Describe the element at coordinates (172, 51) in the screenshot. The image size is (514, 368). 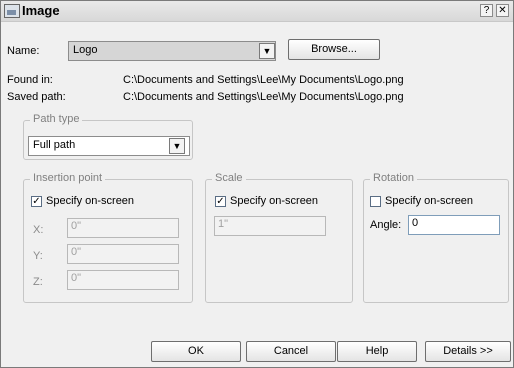
I see `name-combobox: Logo` at that location.